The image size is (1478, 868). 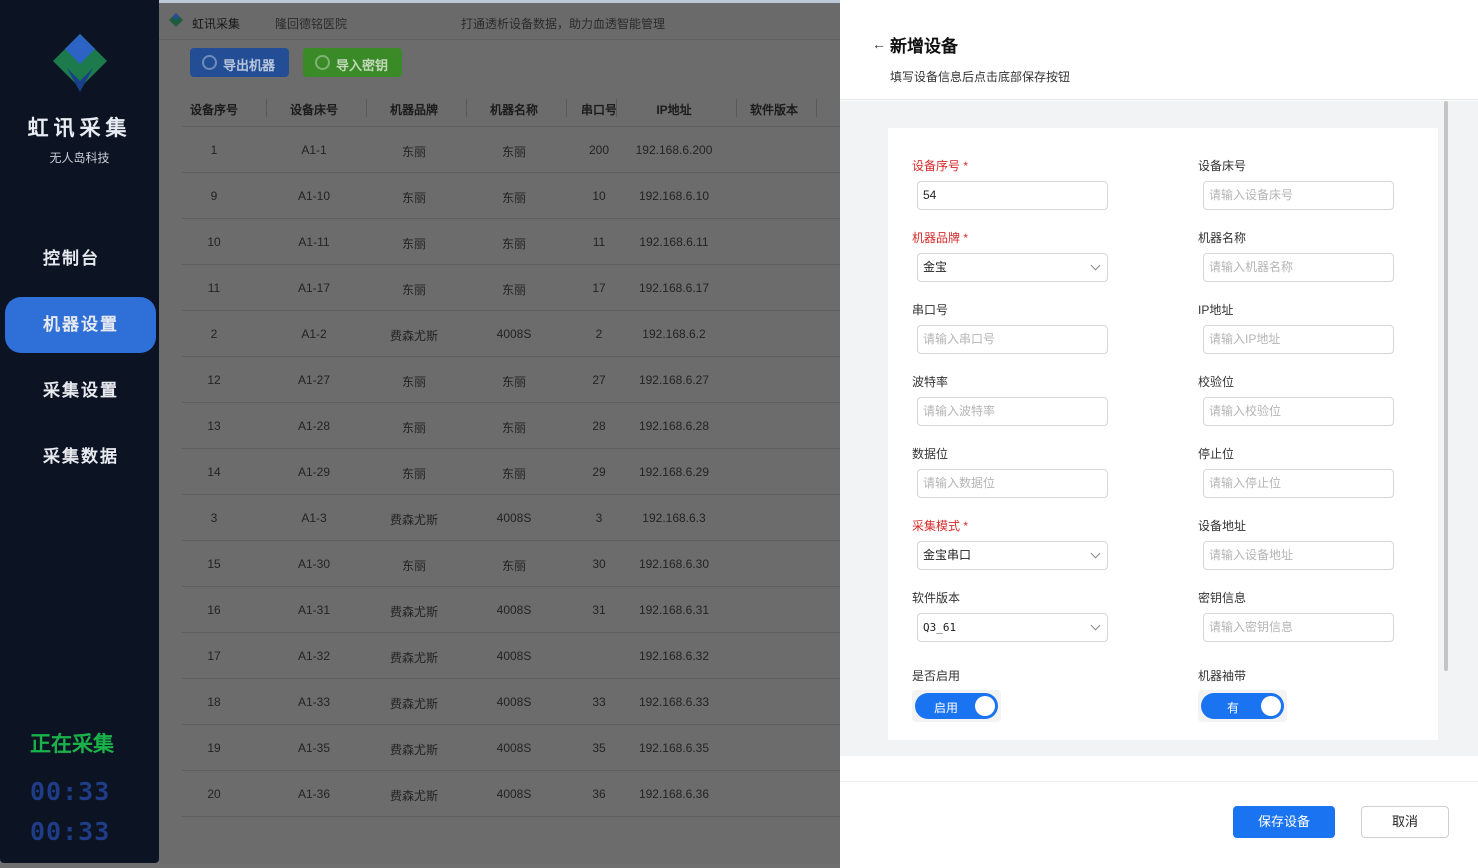 What do you see at coordinates (352, 62) in the screenshot?
I see `import-key-button: 导入密钥` at bounding box center [352, 62].